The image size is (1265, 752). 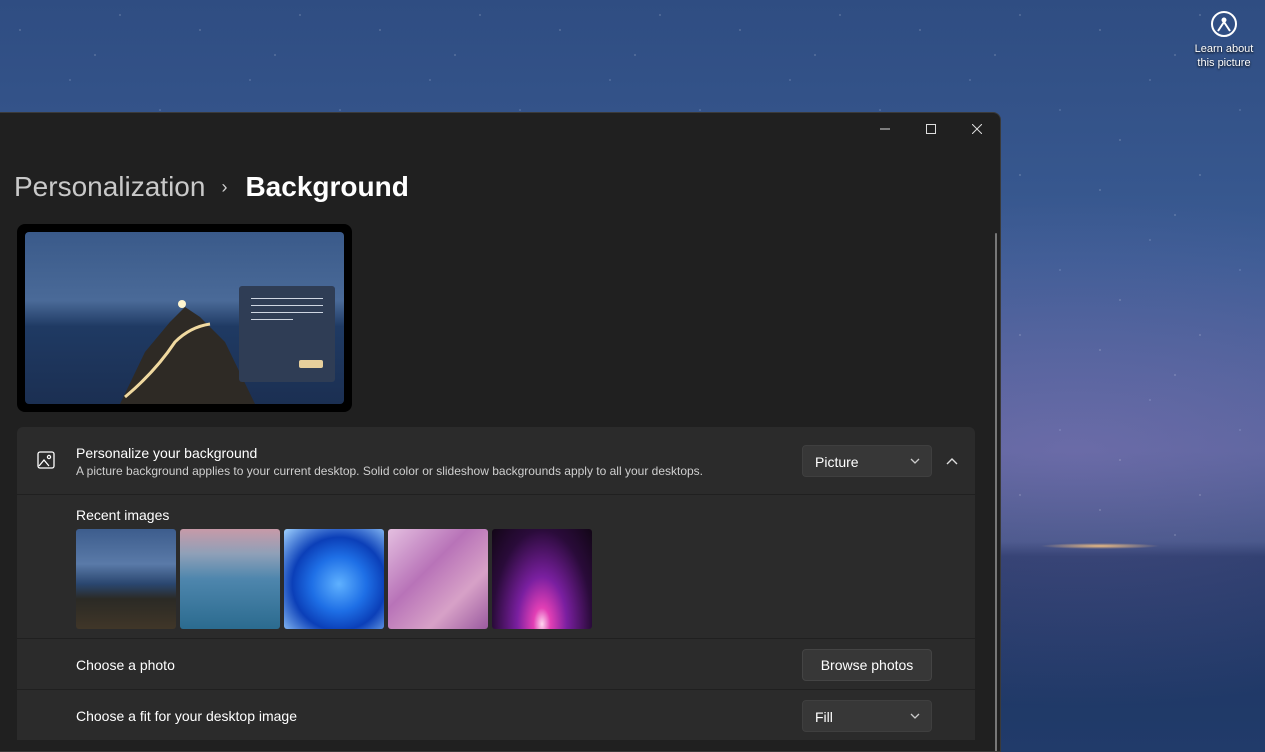 What do you see at coordinates (167, 453) in the screenshot?
I see `personalize-title: Personalize your background` at bounding box center [167, 453].